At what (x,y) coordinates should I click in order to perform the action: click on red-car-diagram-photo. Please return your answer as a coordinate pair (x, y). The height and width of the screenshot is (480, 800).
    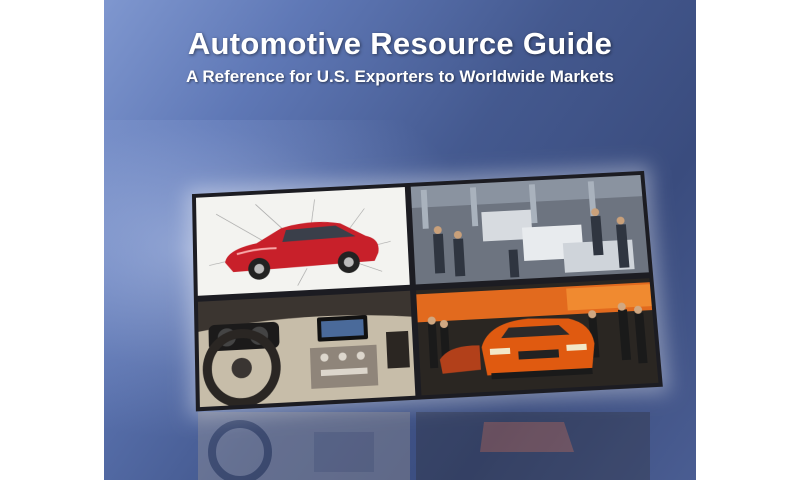
    Looking at the image, I should click on (302, 241).